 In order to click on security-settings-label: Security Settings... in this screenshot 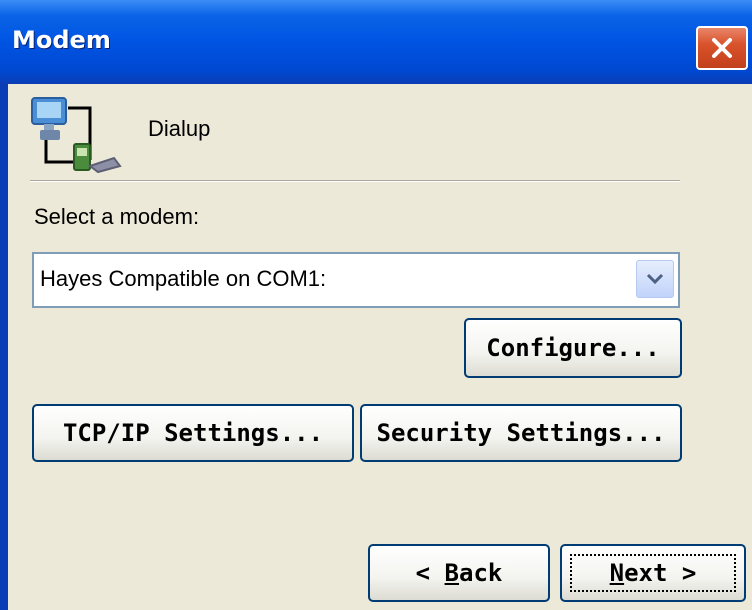, I will do `click(521, 433)`.